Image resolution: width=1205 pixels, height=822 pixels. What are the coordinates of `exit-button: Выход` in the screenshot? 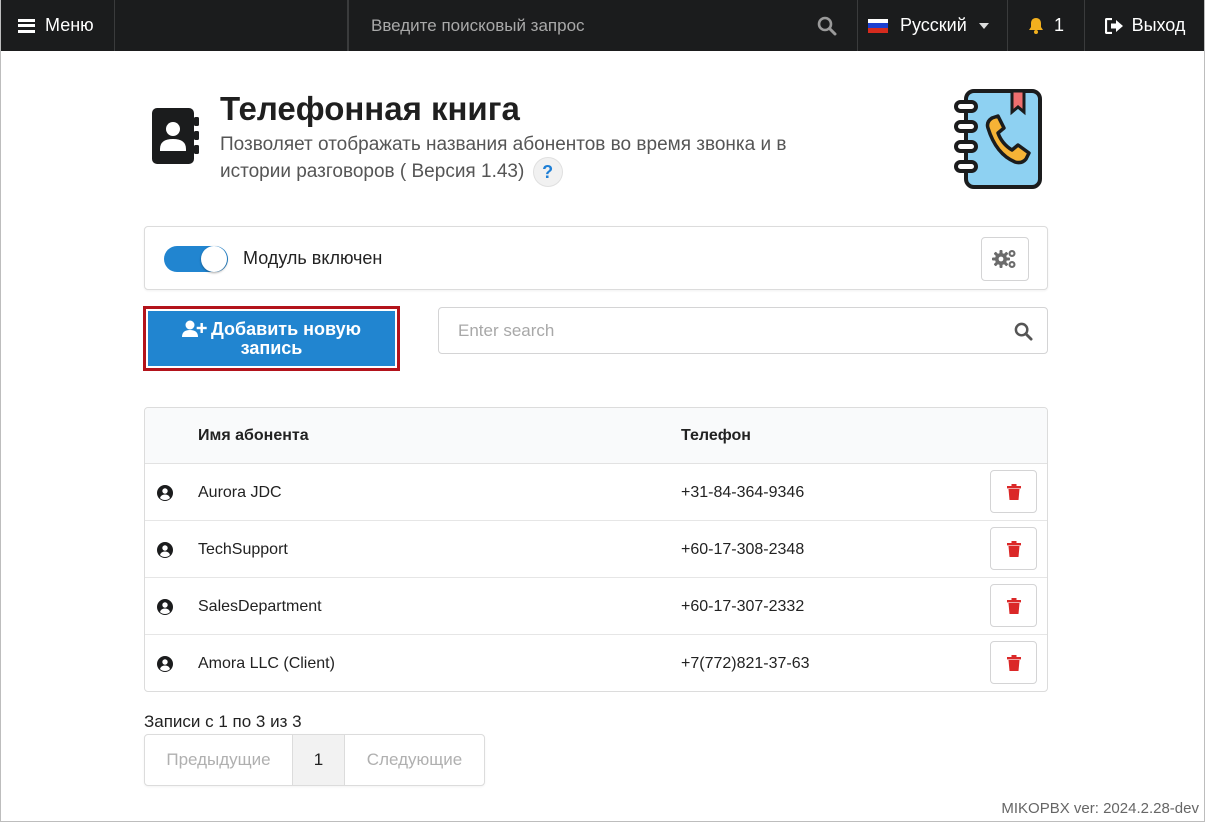 It's located at (1145, 25).